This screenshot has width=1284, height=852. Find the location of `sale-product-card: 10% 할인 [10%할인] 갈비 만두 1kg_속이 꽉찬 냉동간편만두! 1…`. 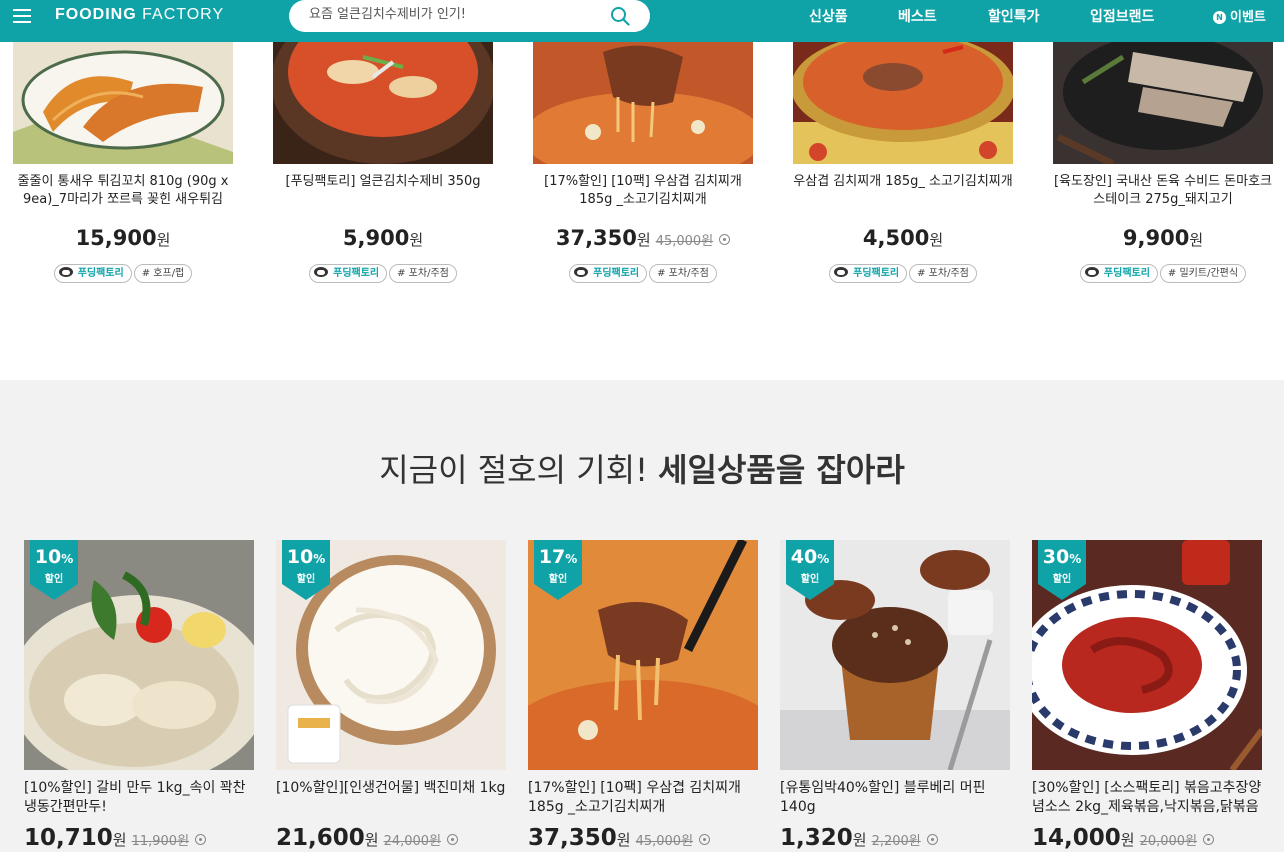

sale-product-card: 10% 할인 [10%할인] 갈비 만두 1kg_속이 꽉찬 냉동간편만두! 1… is located at coordinates (139, 695).